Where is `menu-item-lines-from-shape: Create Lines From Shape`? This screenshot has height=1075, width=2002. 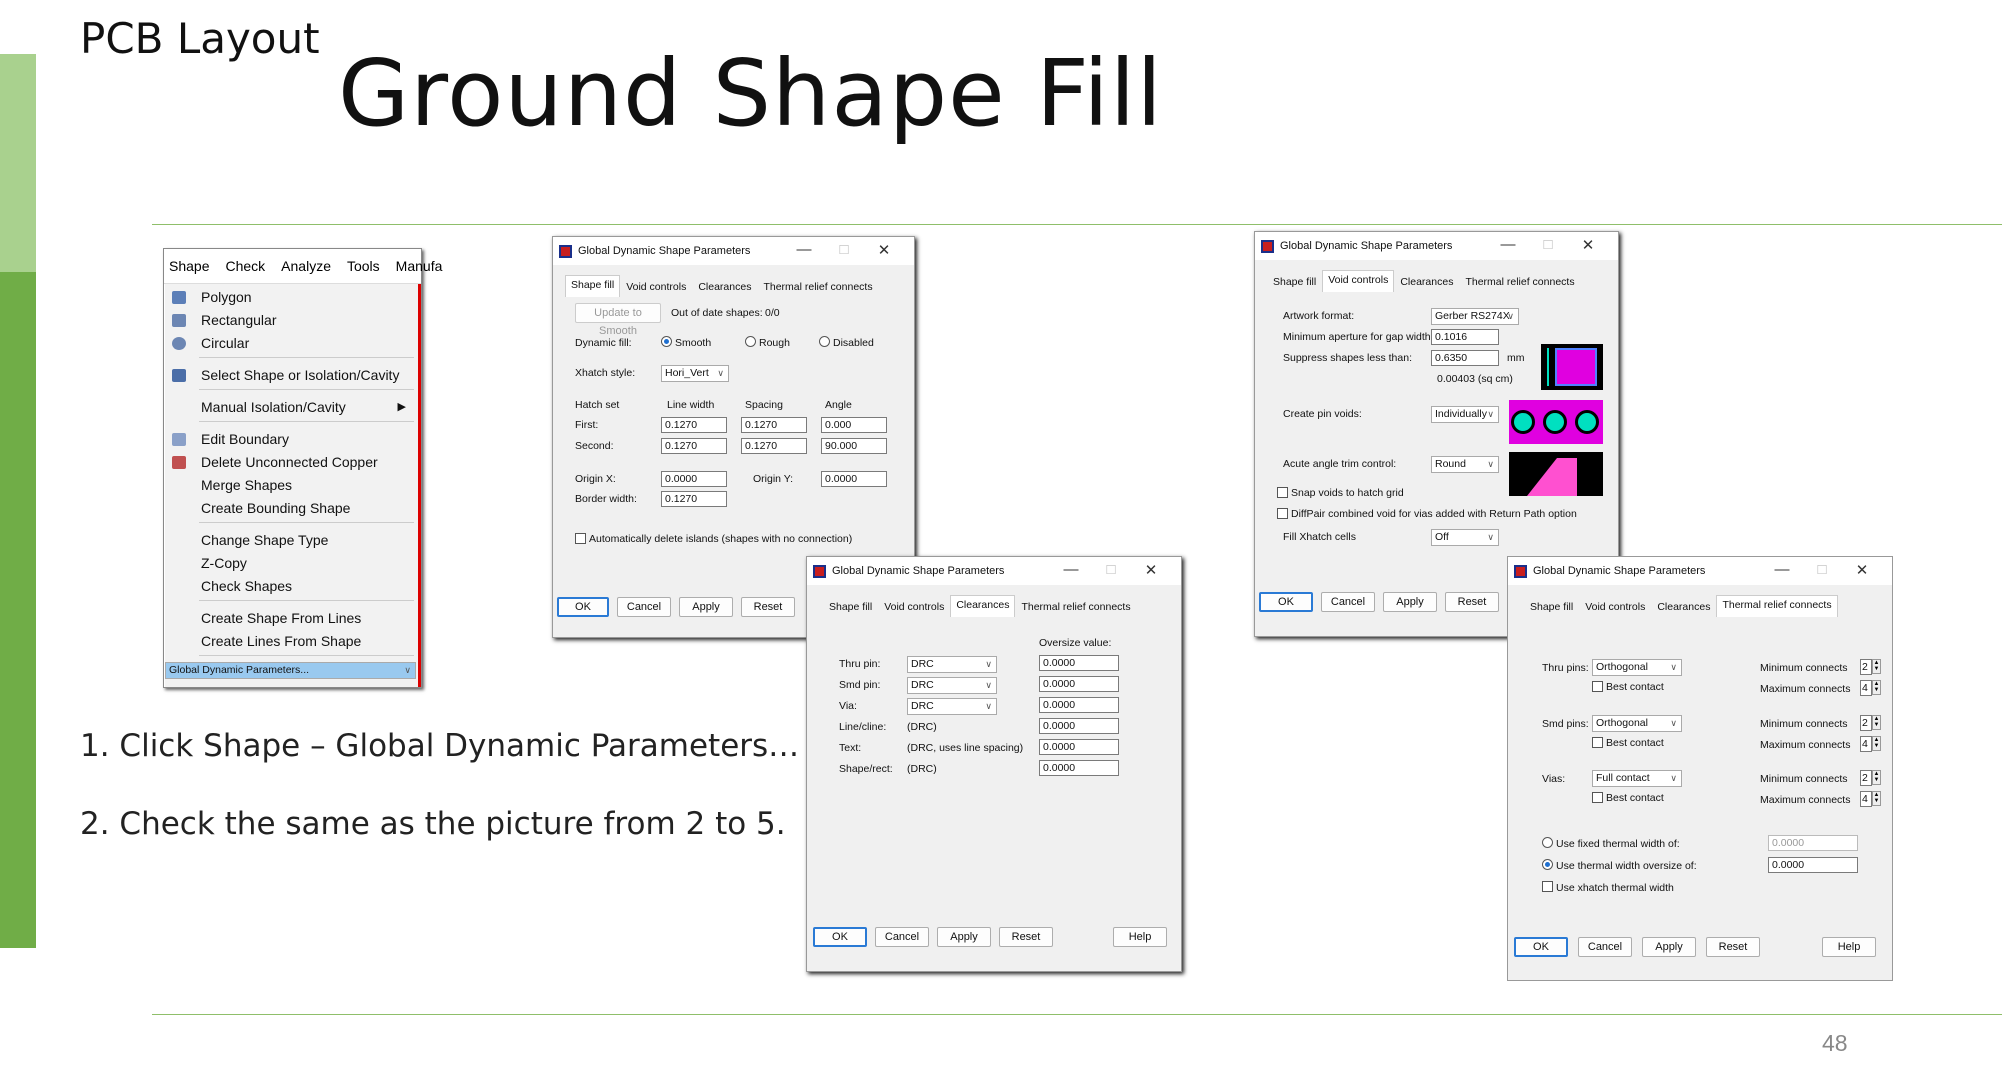 menu-item-lines-from-shape: Create Lines From Shape is located at coordinates (290, 641).